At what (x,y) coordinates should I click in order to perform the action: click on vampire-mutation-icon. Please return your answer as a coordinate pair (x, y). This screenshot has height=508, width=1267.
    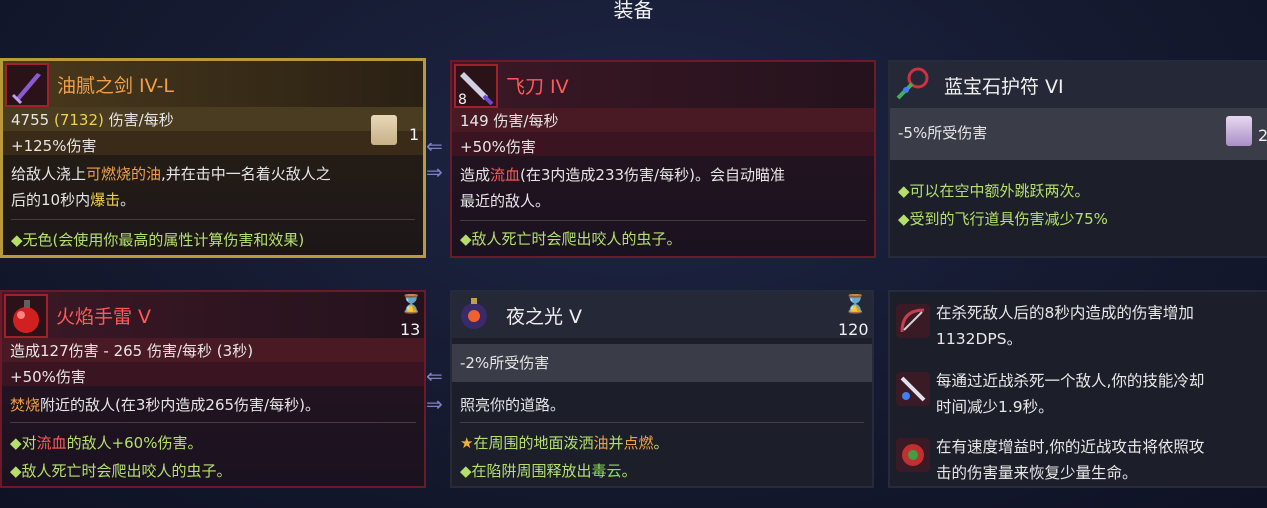
    Looking at the image, I should click on (913, 455).